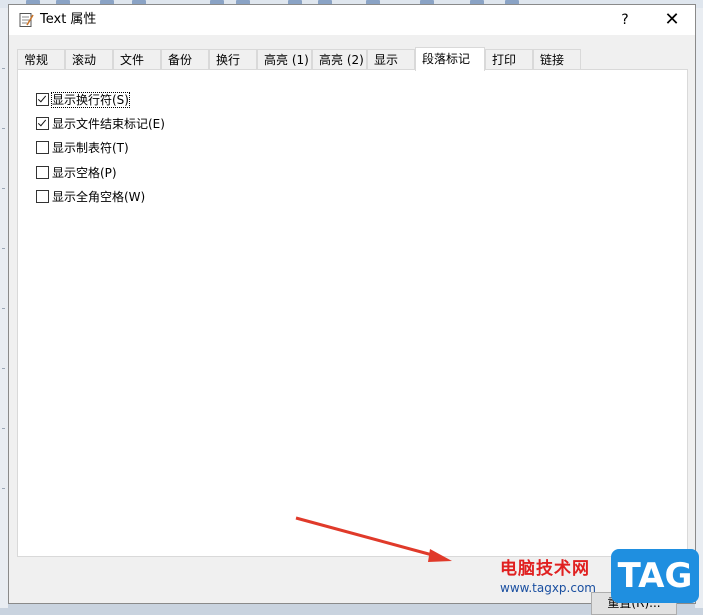 The image size is (703, 615). What do you see at coordinates (373, 539) in the screenshot?
I see `red-arrow-annotation` at bounding box center [373, 539].